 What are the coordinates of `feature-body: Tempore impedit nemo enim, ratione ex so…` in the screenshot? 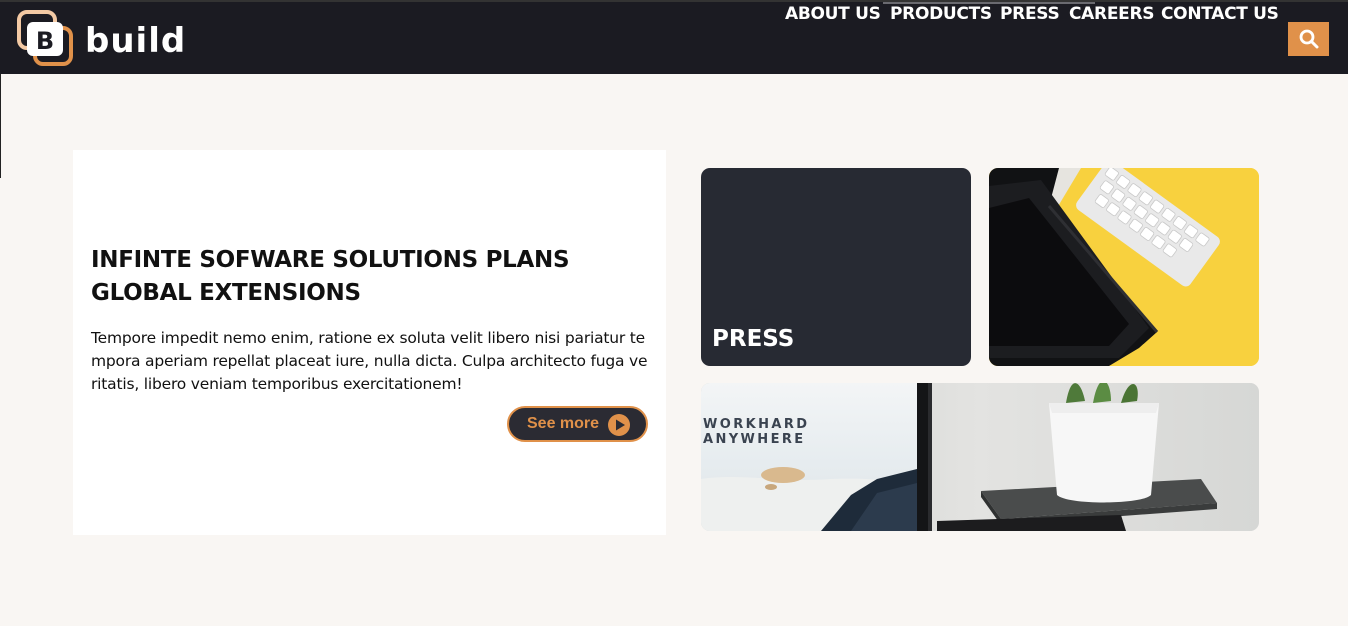 It's located at (369, 361).